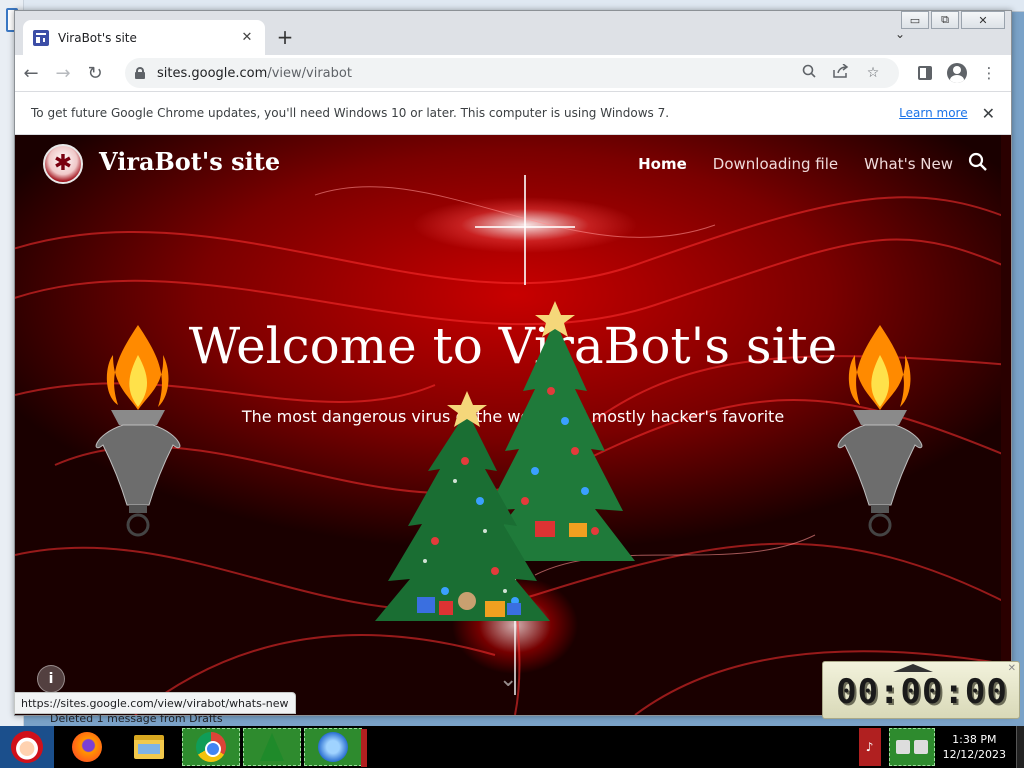 This screenshot has height=768, width=1024. Describe the element at coordinates (97, 37) in the screenshot. I see `tab-title: ViraBot's site` at that location.